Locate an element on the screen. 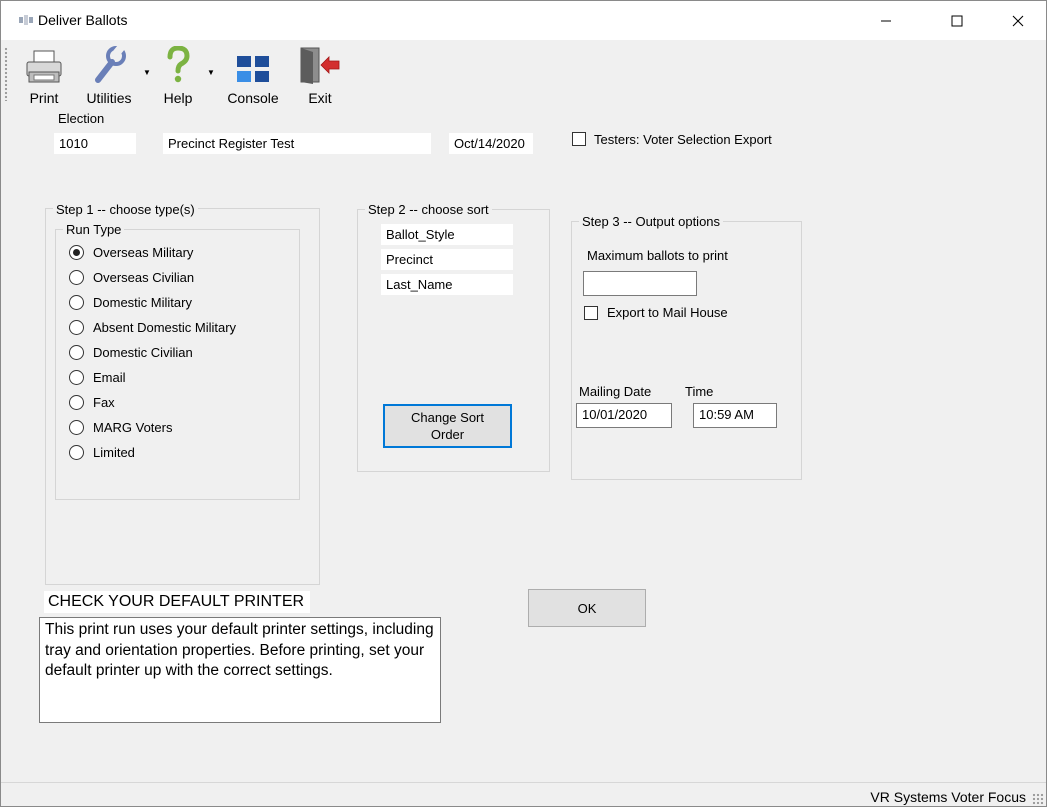 Image resolution: width=1047 pixels, height=807 pixels. maximize-button is located at coordinates (957, 20).